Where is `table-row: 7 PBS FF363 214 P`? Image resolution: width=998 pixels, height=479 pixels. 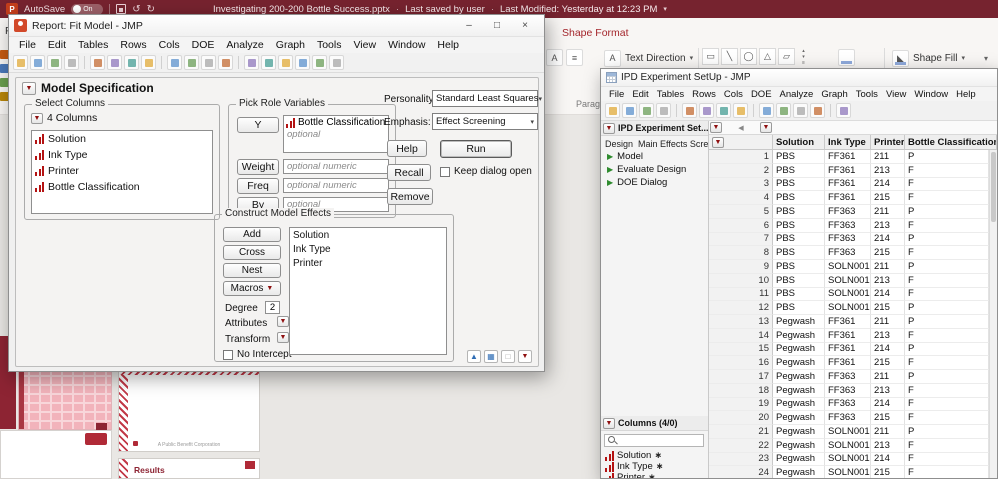 table-row: 7 PBS FF363 214 P is located at coordinates (849, 239).